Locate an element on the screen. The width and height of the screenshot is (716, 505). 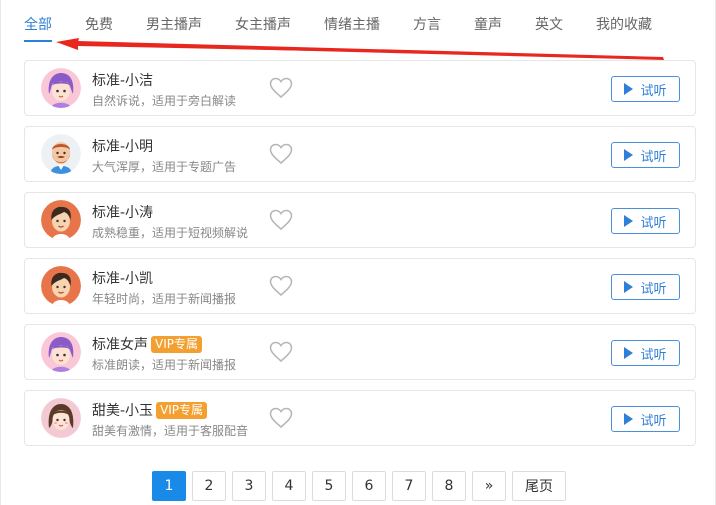
voice-row: 标准-小凯年轻时尚，适用于新闻播报 试听 is located at coordinates (360, 286).